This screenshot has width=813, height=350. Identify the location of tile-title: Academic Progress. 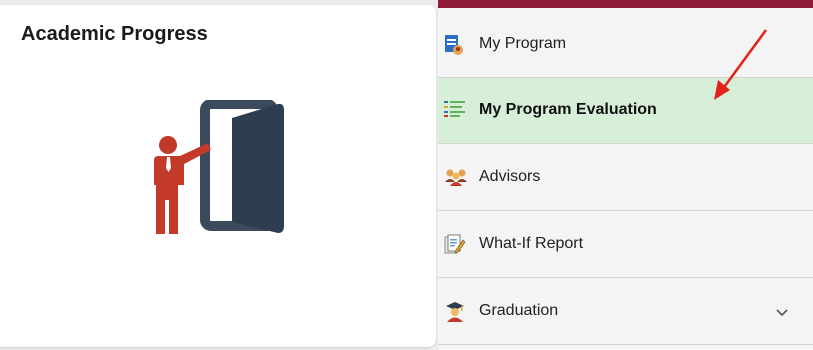
(114, 34).